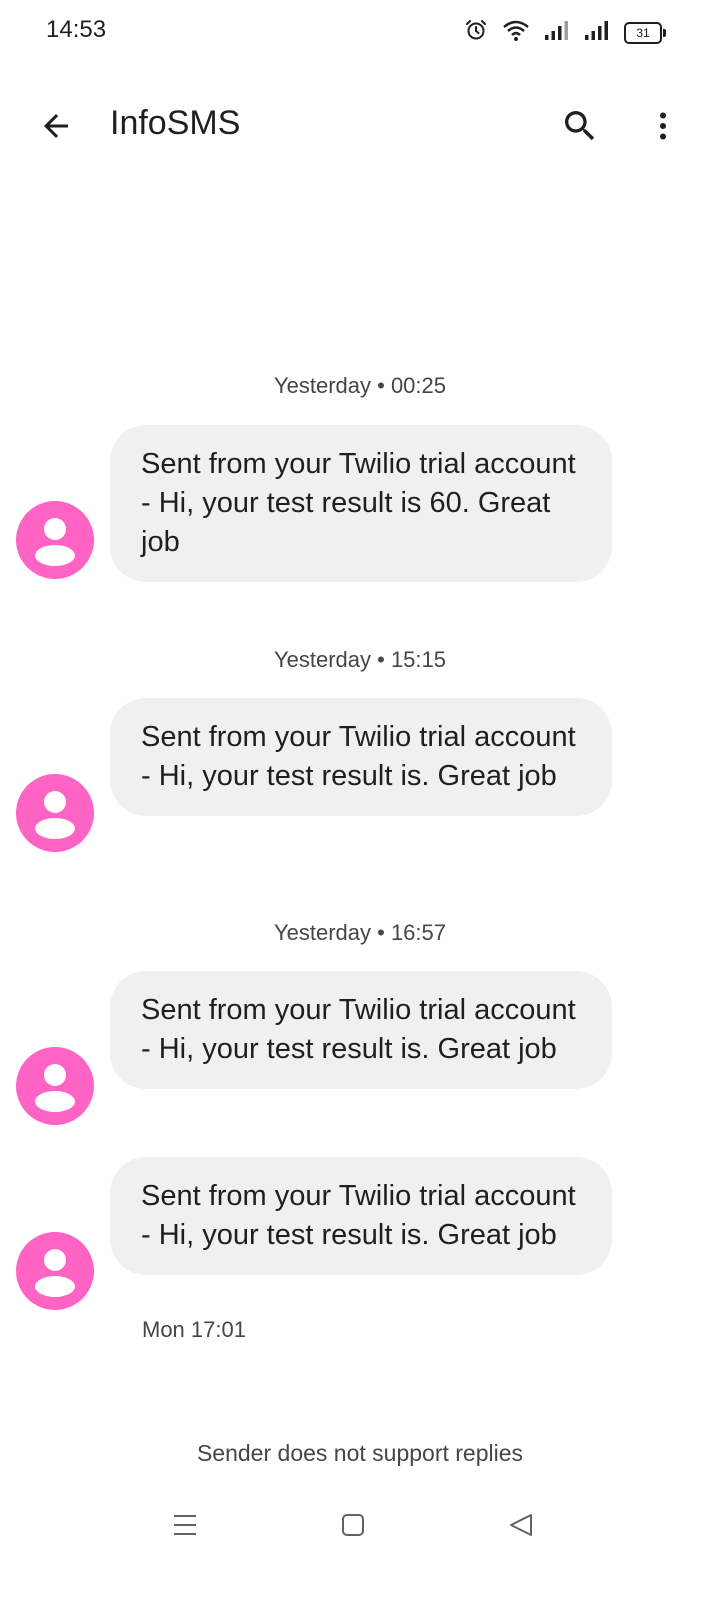 The image size is (720, 1600). What do you see at coordinates (360, 32) in the screenshot?
I see `status-bar: 14:53 31` at bounding box center [360, 32].